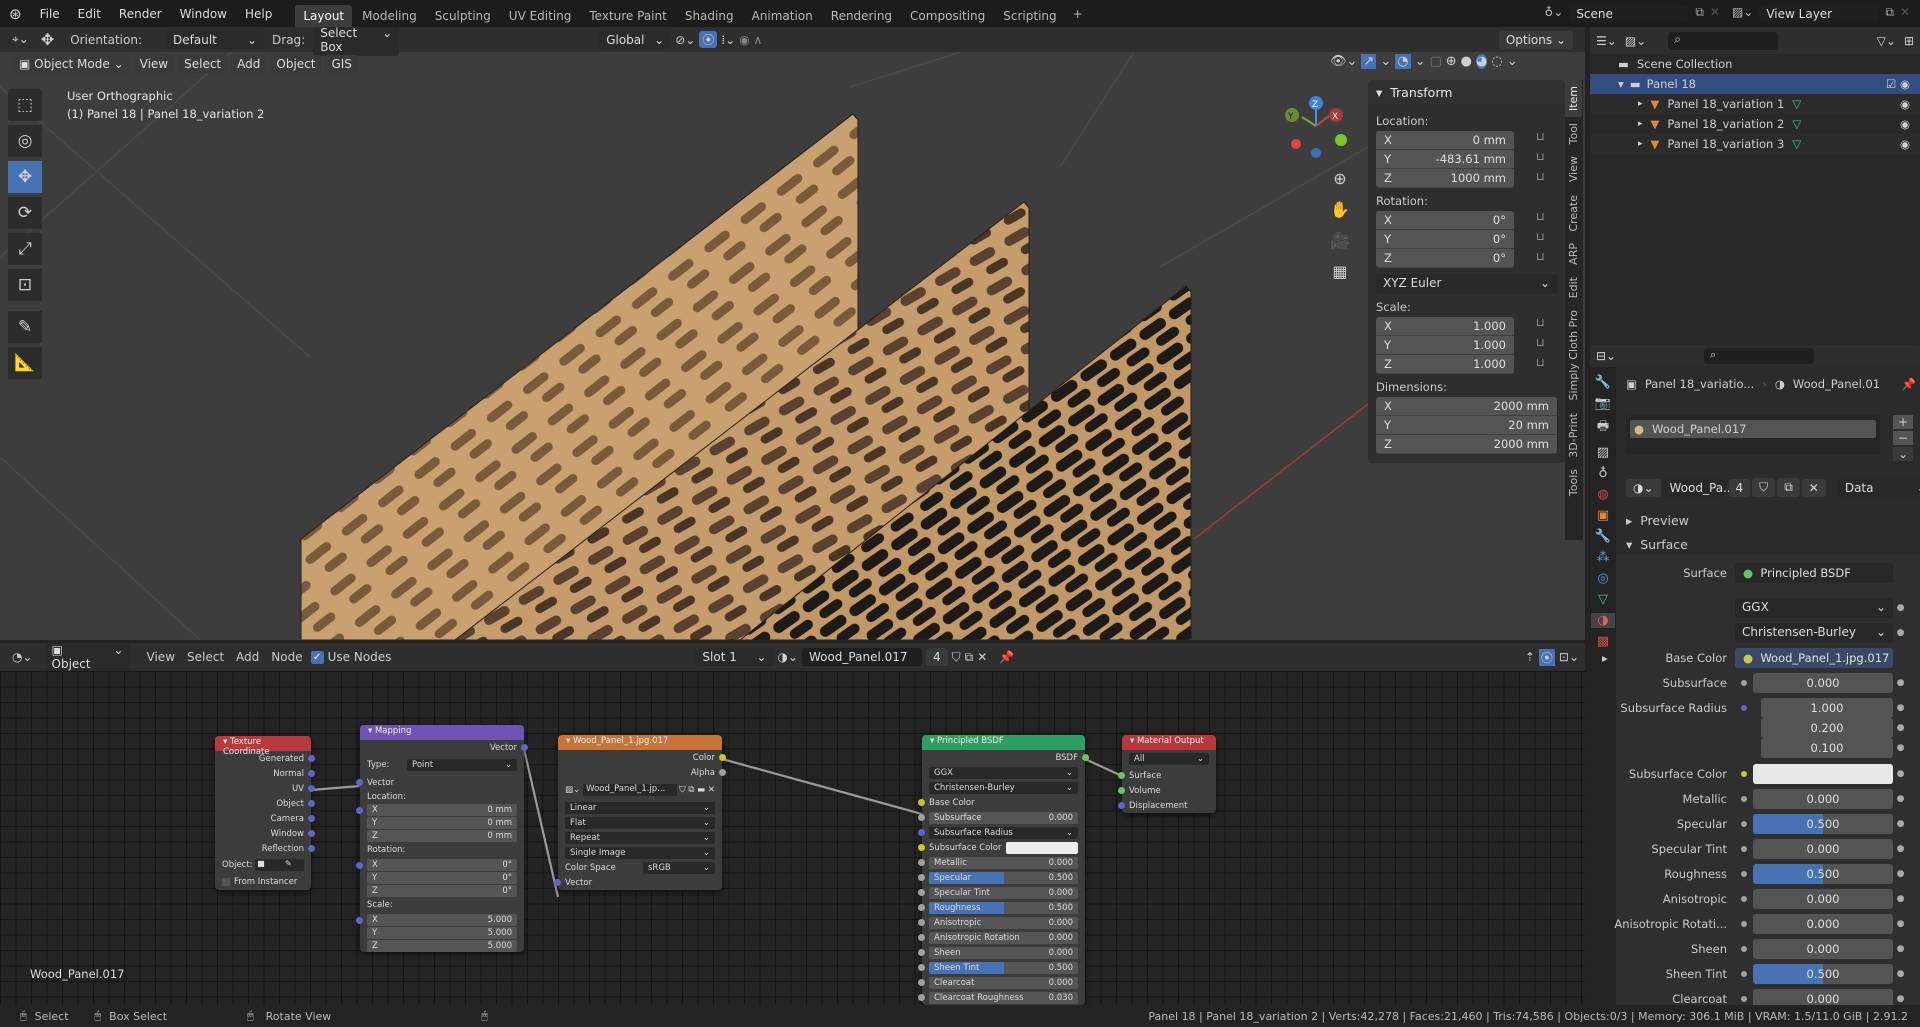 The height and width of the screenshot is (1027, 1920). What do you see at coordinates (1823, 948) in the screenshot?
I see `sheen-slider: 0.000` at bounding box center [1823, 948].